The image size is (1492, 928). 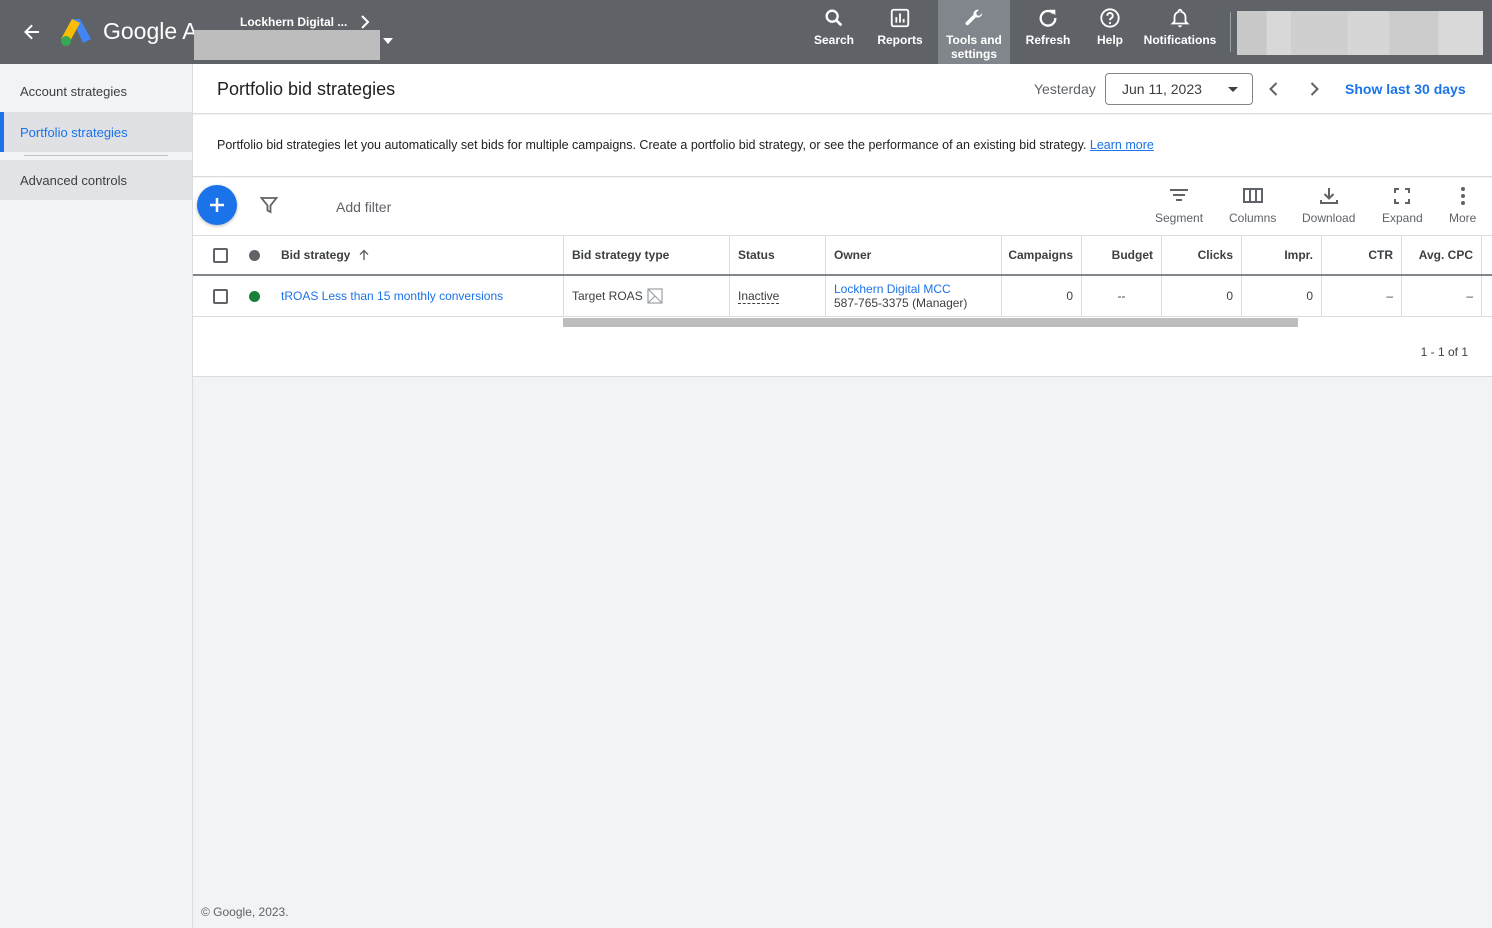 What do you see at coordinates (1444, 352) in the screenshot?
I see `pagination-text: 1 - 1 of 1` at bounding box center [1444, 352].